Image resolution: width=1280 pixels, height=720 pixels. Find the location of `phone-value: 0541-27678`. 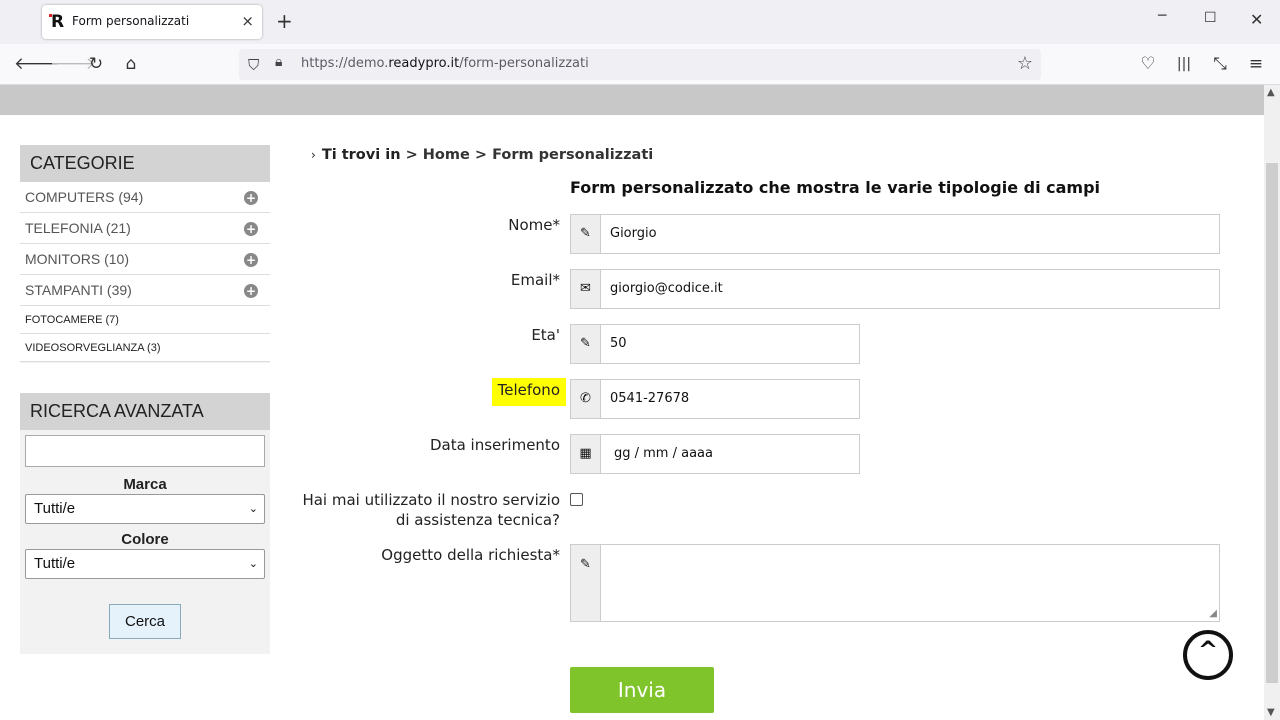

phone-value: 0541-27678 is located at coordinates (650, 398).